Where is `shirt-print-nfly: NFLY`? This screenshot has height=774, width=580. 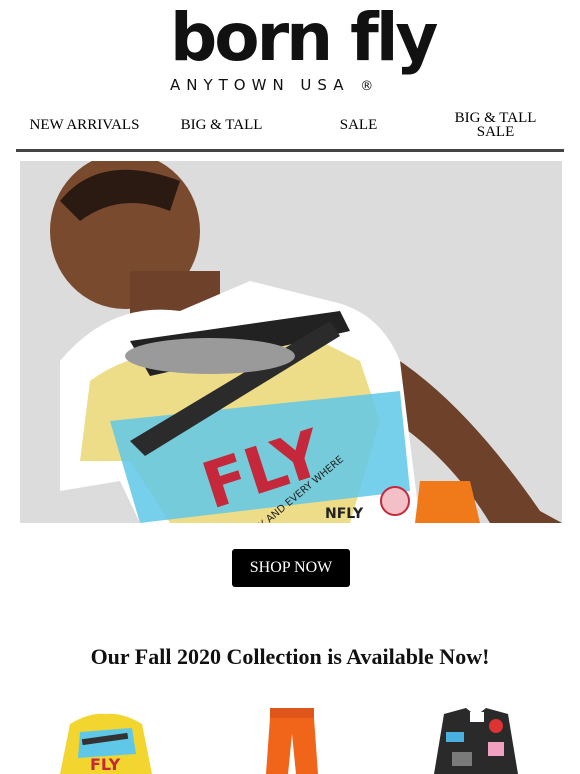 shirt-print-nfly: NFLY is located at coordinates (344, 514).